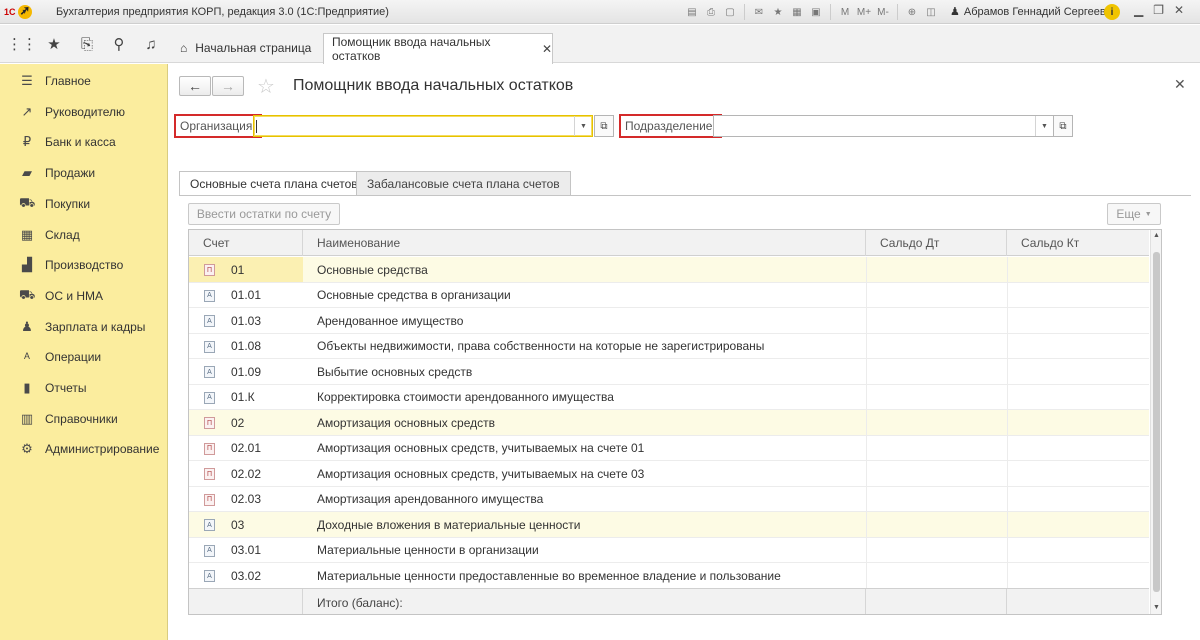 This screenshot has width=1200, height=640. What do you see at coordinates (119, 44) in the screenshot?
I see `search-icon: ⚲` at bounding box center [119, 44].